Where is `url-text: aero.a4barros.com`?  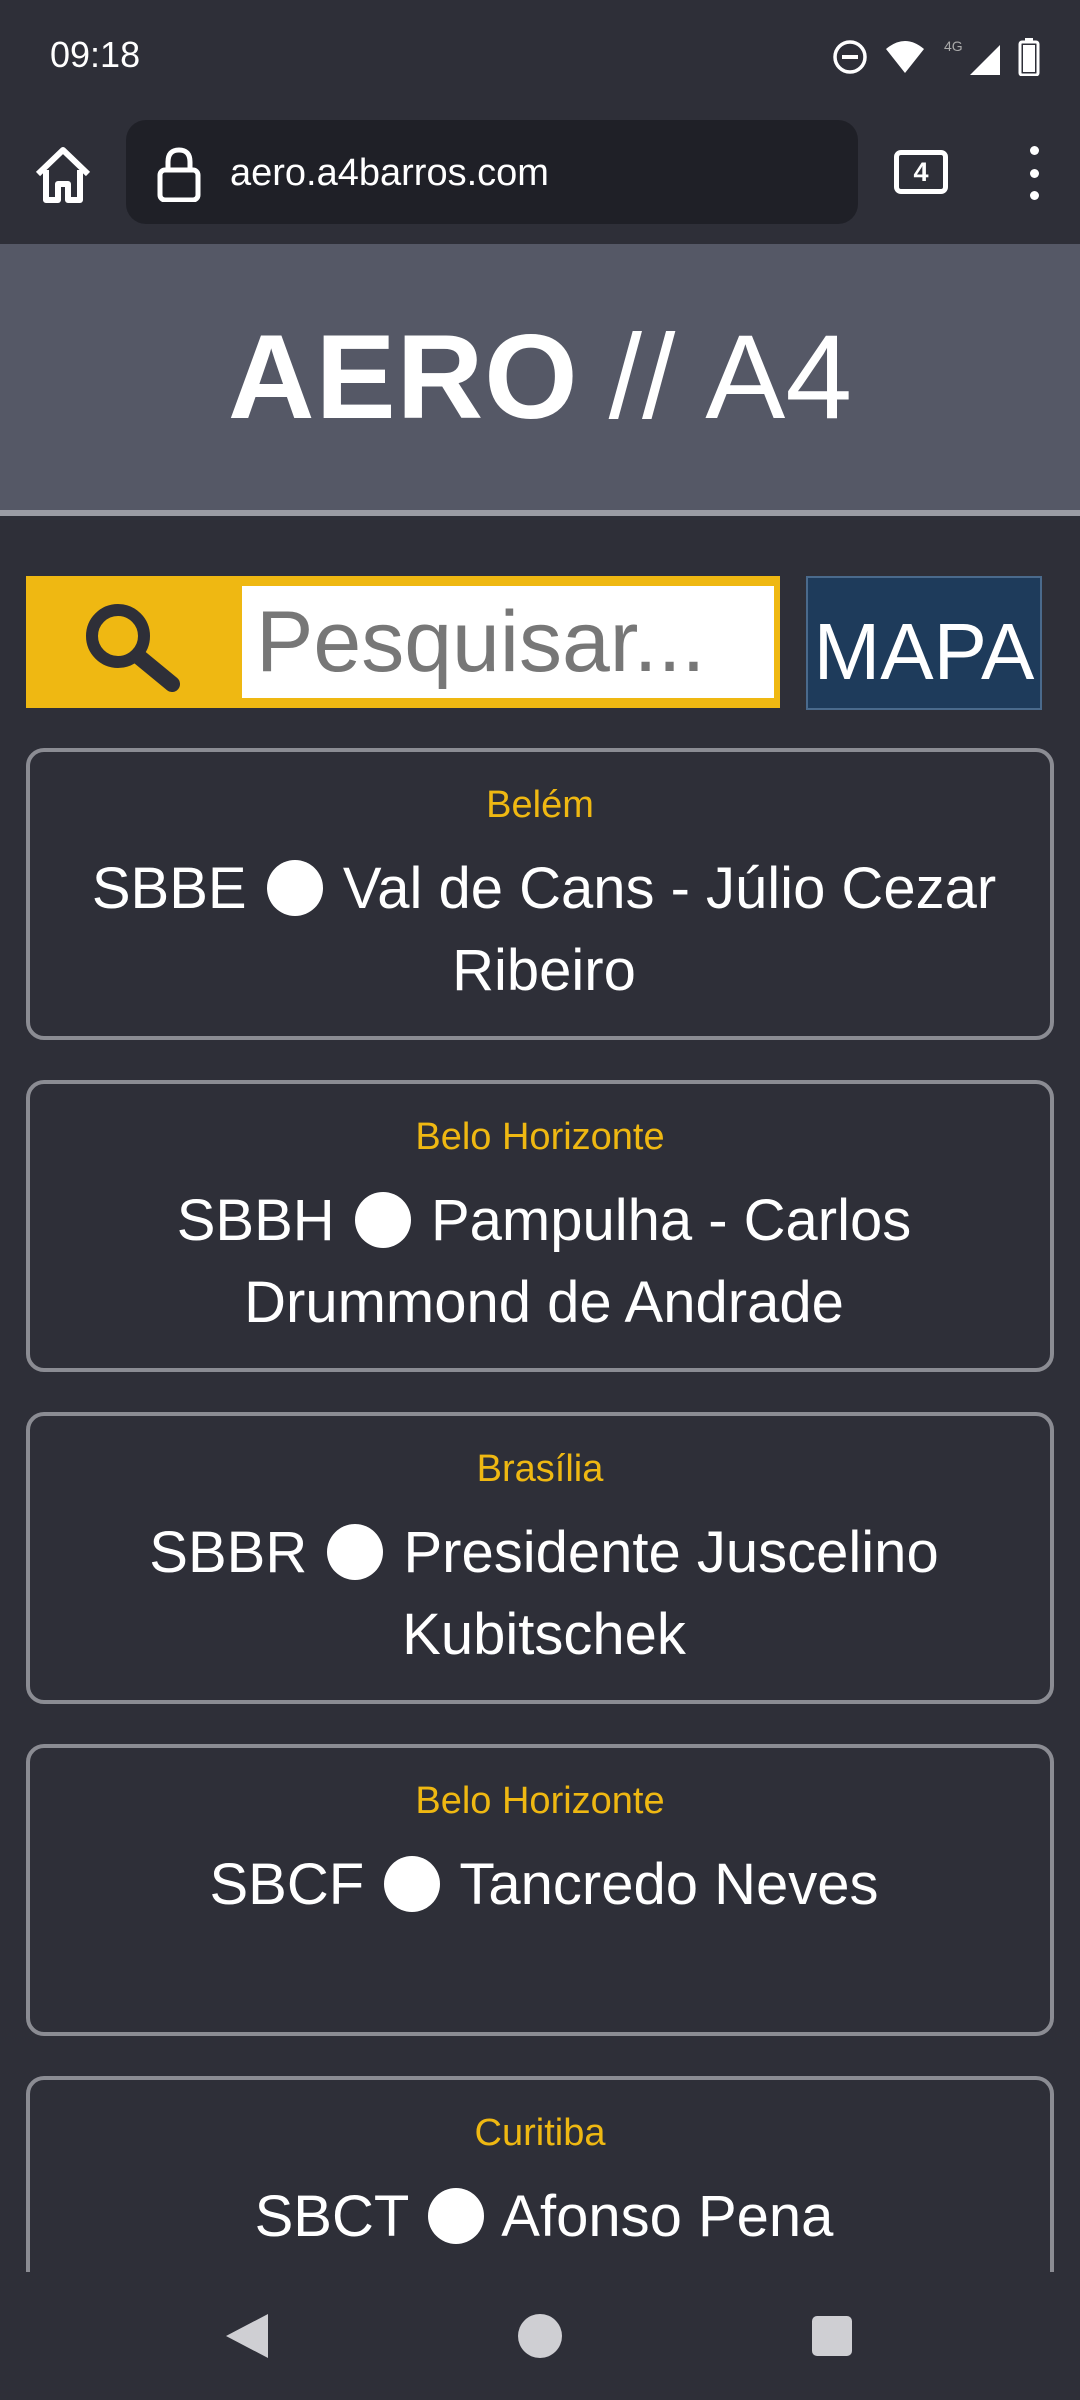
url-text: aero.a4barros.com is located at coordinates (389, 173).